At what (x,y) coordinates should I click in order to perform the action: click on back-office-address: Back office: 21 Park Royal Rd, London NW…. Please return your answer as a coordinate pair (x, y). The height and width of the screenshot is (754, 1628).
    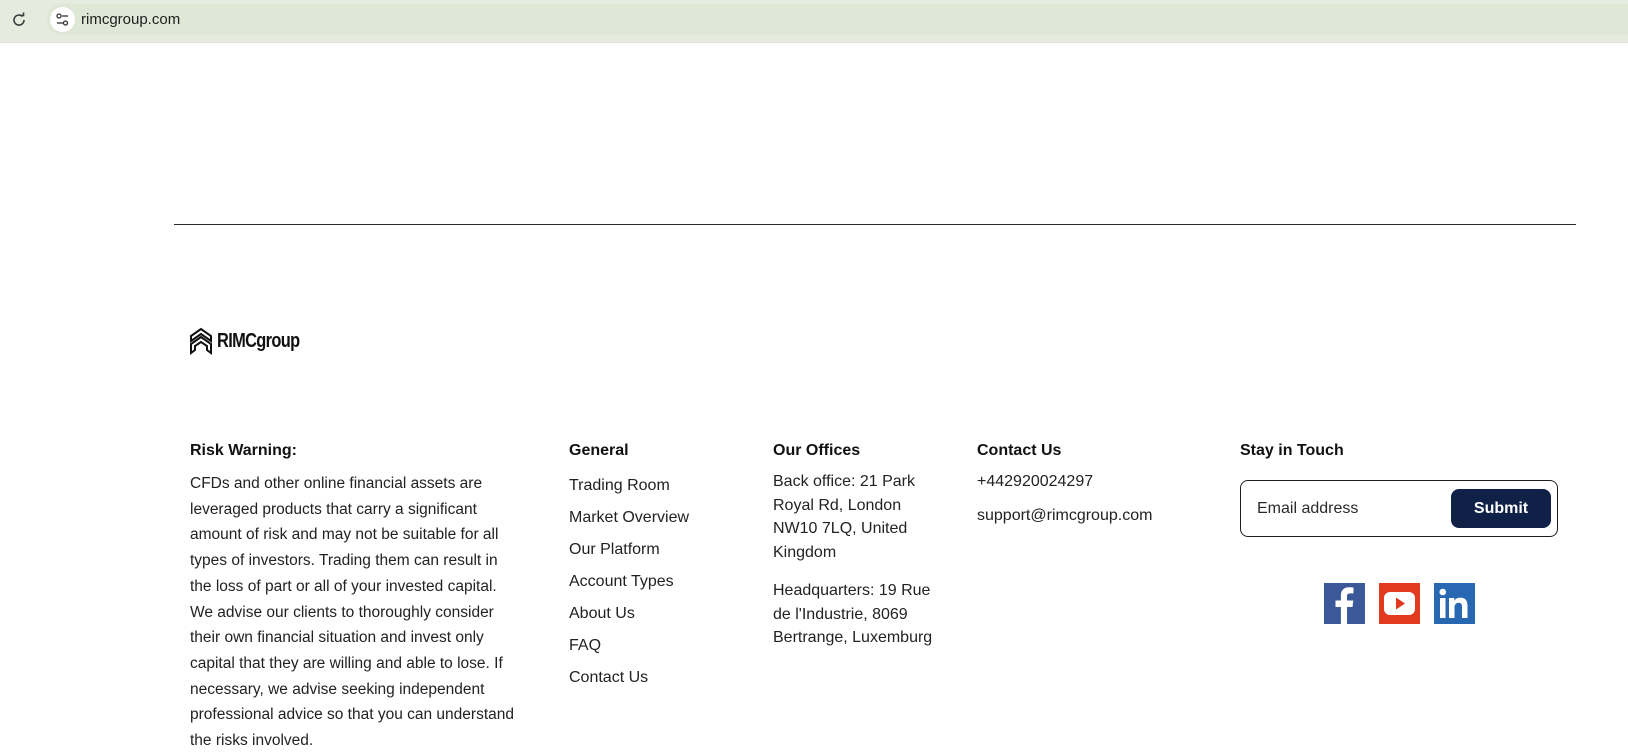
    Looking at the image, I should click on (844, 517).